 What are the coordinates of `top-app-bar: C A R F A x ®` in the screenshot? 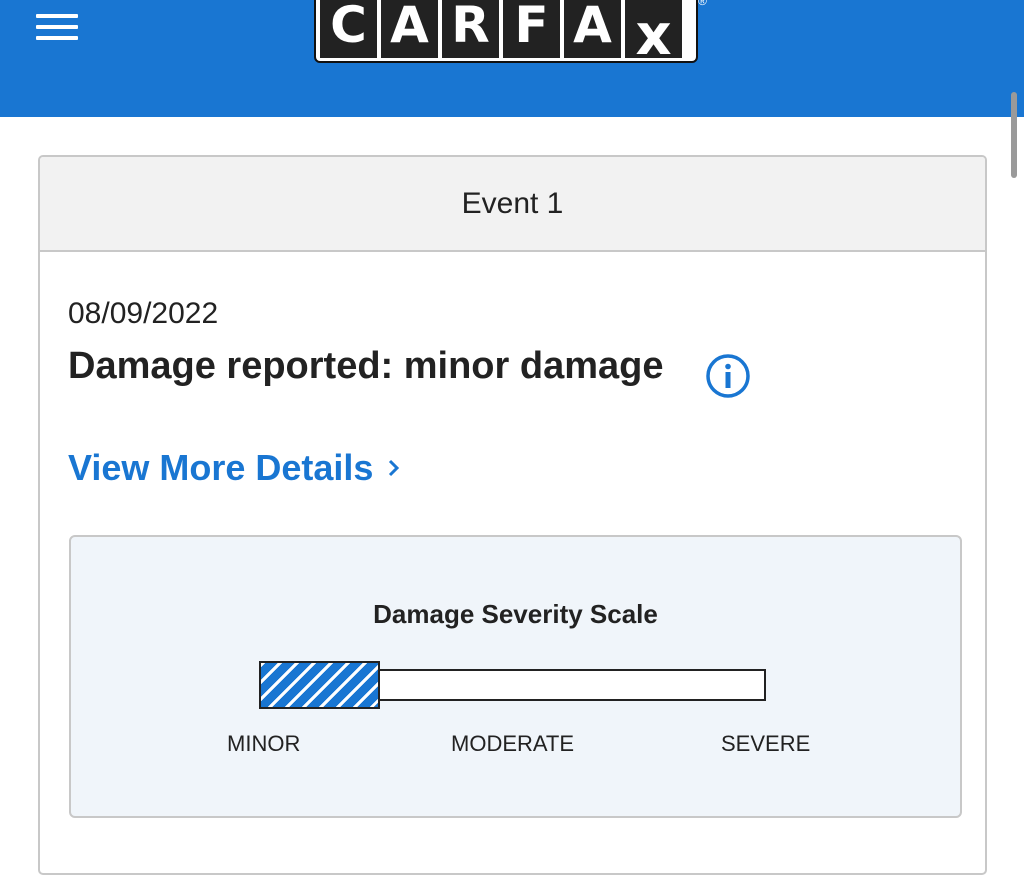 It's located at (512, 58).